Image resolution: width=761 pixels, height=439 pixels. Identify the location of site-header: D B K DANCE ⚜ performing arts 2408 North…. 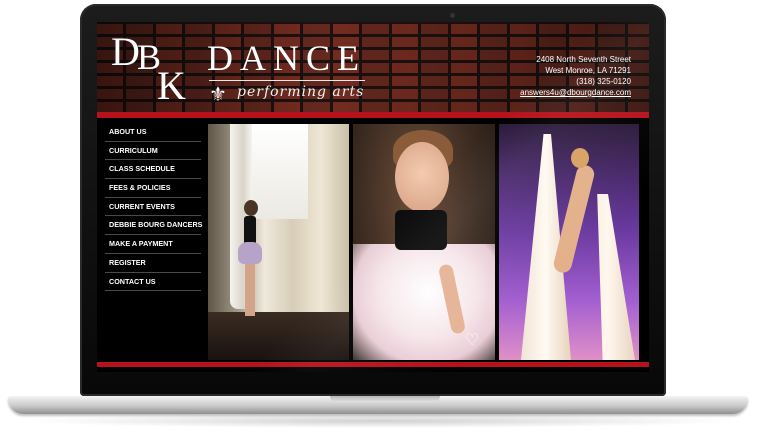
(373, 67).